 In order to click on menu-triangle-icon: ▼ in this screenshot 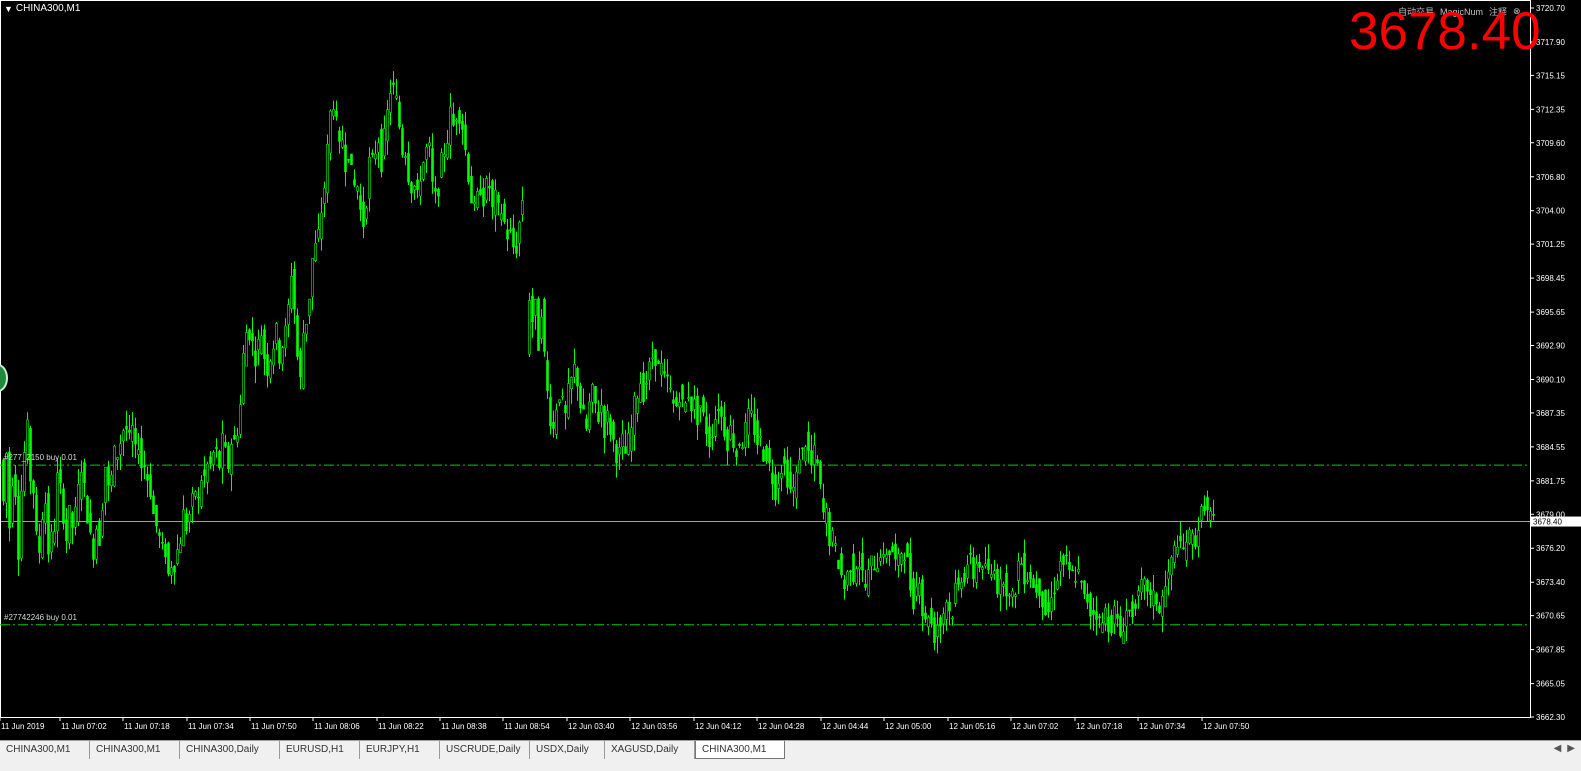, I will do `click(8, 9)`.